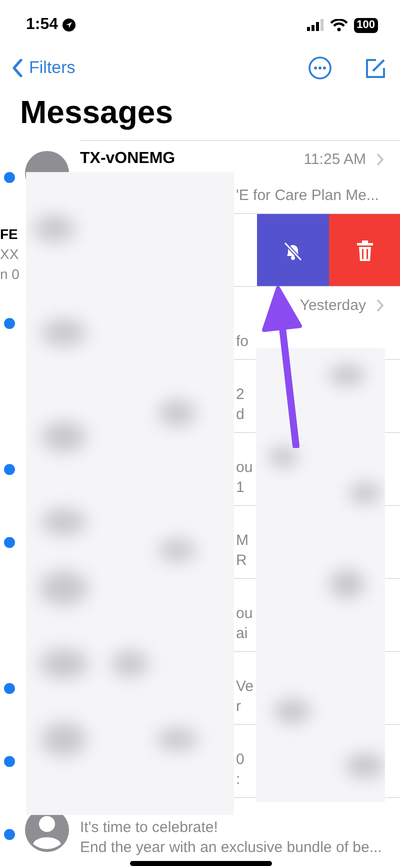 This screenshot has height=866, width=400. What do you see at coordinates (315, 25) in the screenshot?
I see `signal-icon` at bounding box center [315, 25].